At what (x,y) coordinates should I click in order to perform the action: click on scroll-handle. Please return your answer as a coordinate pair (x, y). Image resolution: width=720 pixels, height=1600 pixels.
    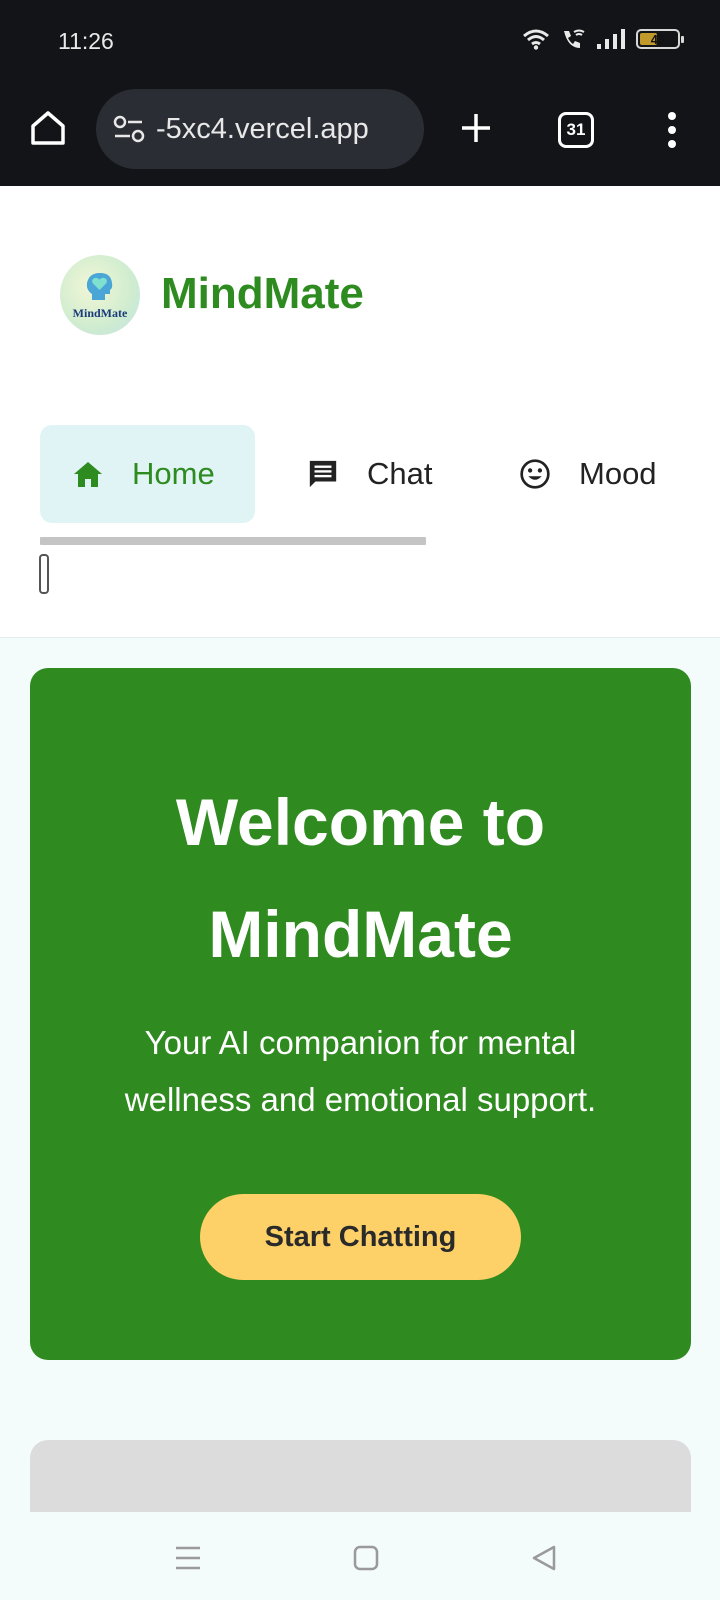
    Looking at the image, I should click on (44, 574).